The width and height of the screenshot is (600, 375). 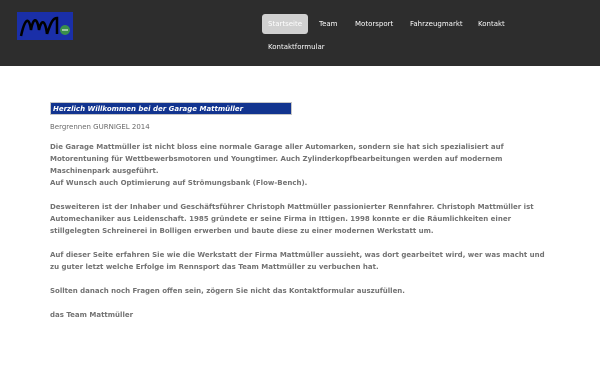 What do you see at coordinates (436, 24) in the screenshot?
I see `nav-fahrzeugmarkt: Fahrzeugmarkt` at bounding box center [436, 24].